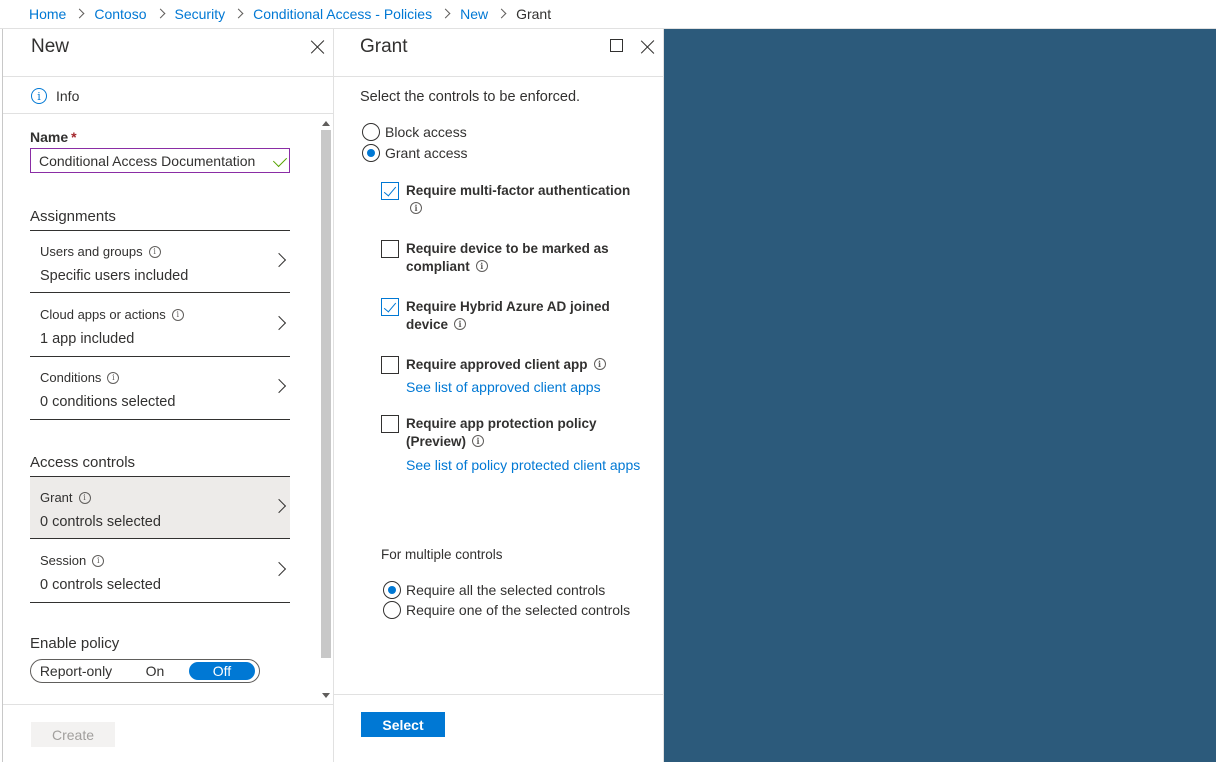 The width and height of the screenshot is (1216, 762). What do you see at coordinates (114, 276) in the screenshot?
I see `nav-item-value: Specific users included` at bounding box center [114, 276].